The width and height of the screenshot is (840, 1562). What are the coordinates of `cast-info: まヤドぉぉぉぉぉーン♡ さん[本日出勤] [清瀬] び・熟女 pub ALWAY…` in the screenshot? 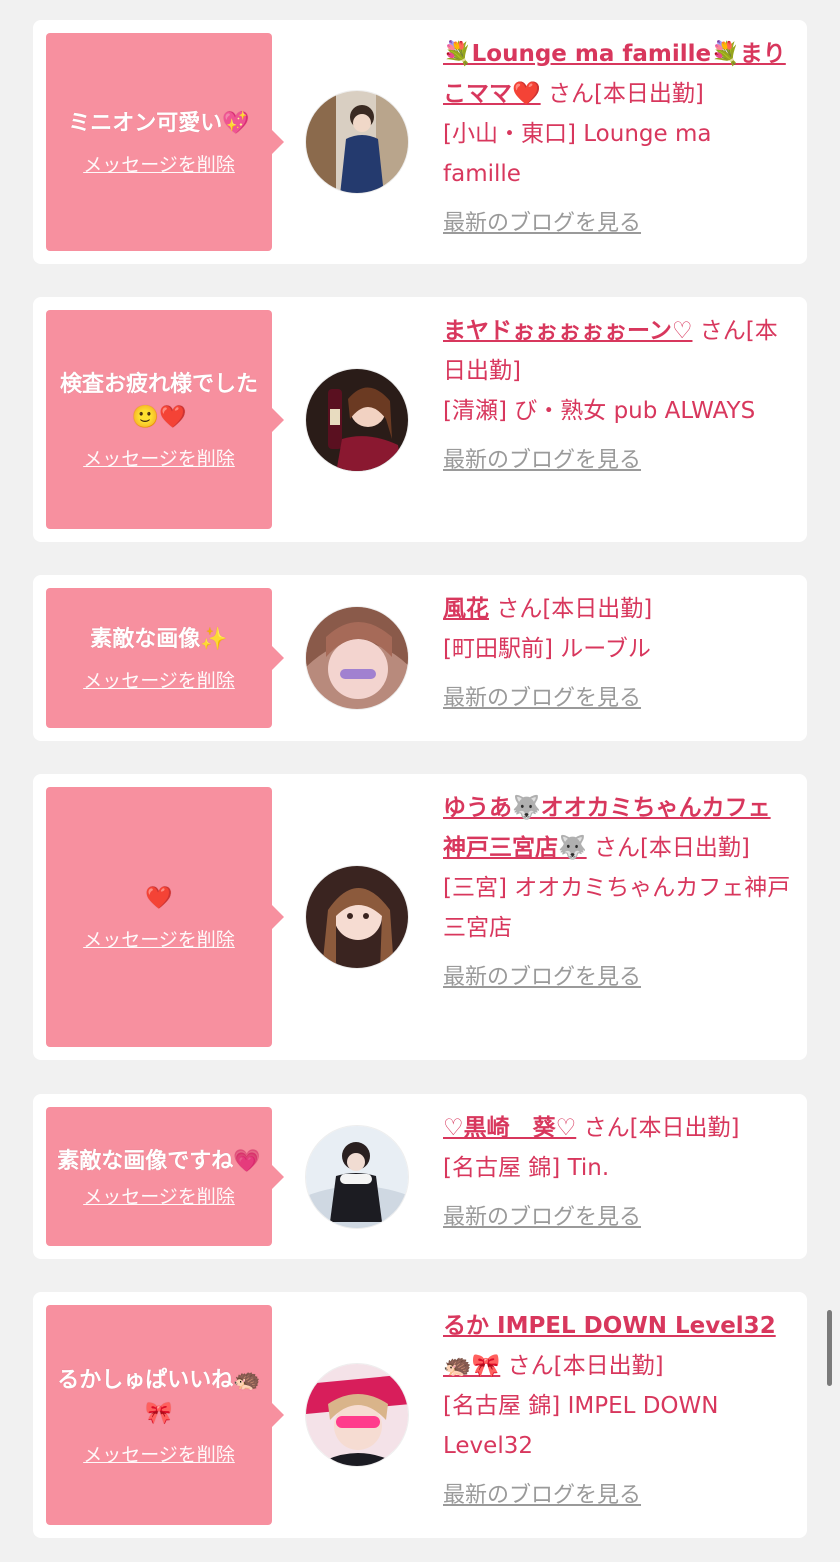 It's located at (618, 396).